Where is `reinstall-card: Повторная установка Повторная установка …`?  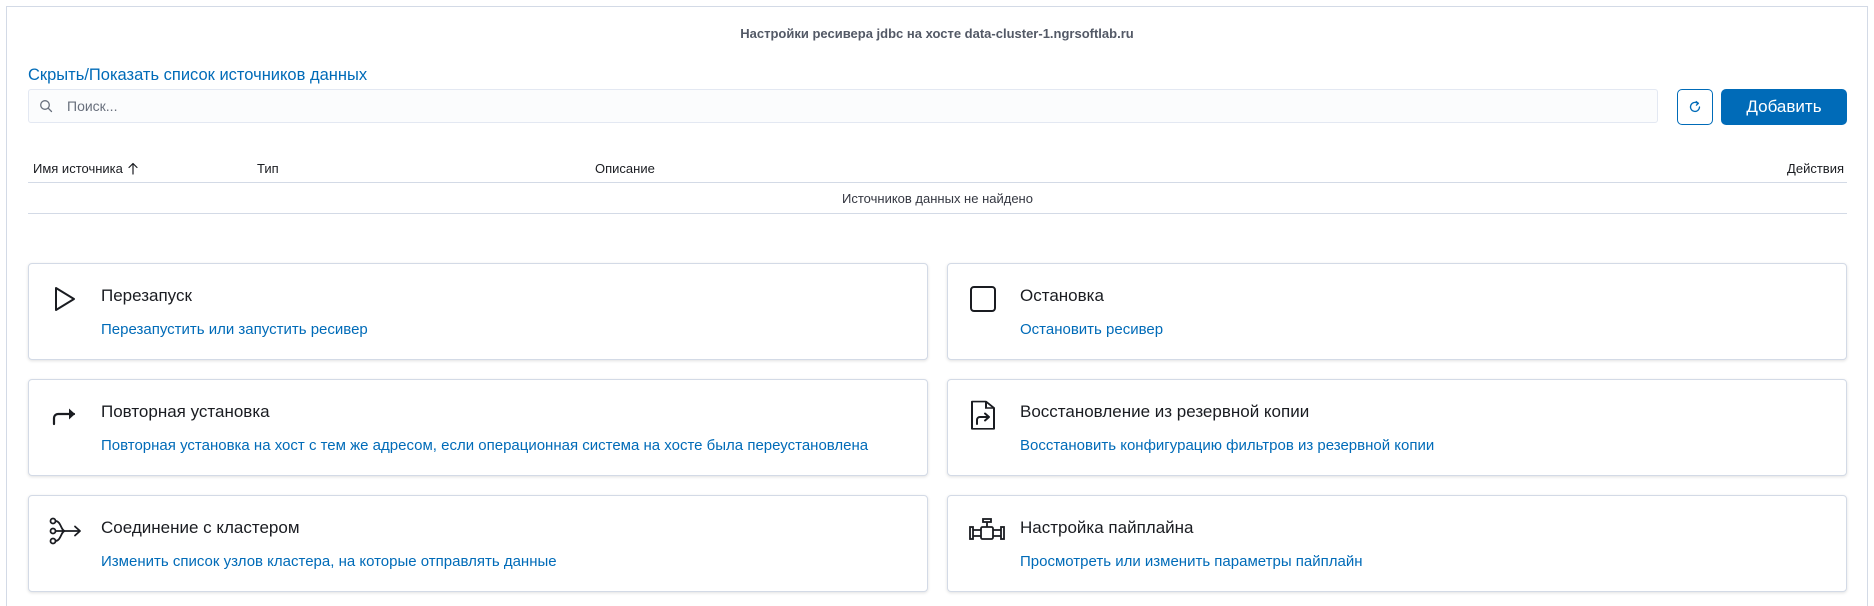
reinstall-card: Повторная установка Повторная установка … is located at coordinates (478, 427).